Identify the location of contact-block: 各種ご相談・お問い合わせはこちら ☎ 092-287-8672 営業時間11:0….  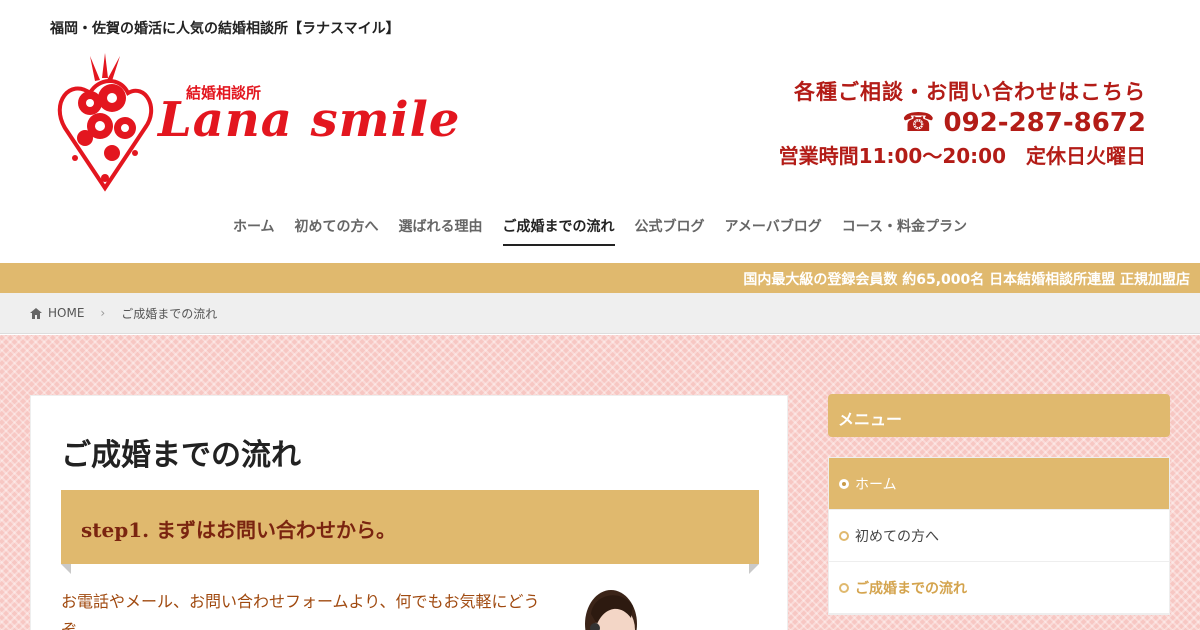
(962, 122).